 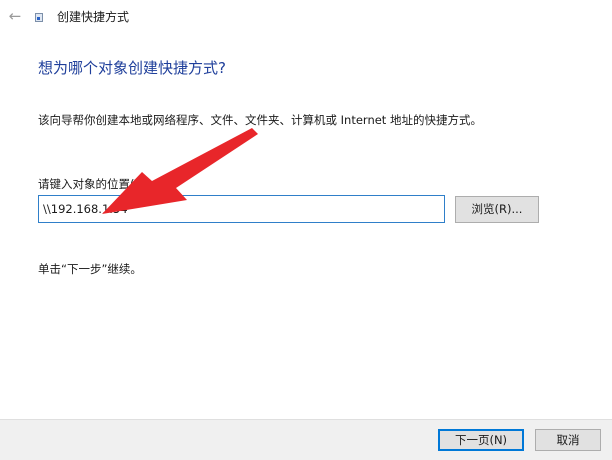 What do you see at coordinates (94, 184) in the screenshot?
I see `location-label: 请键入对象的位置(T):` at bounding box center [94, 184].